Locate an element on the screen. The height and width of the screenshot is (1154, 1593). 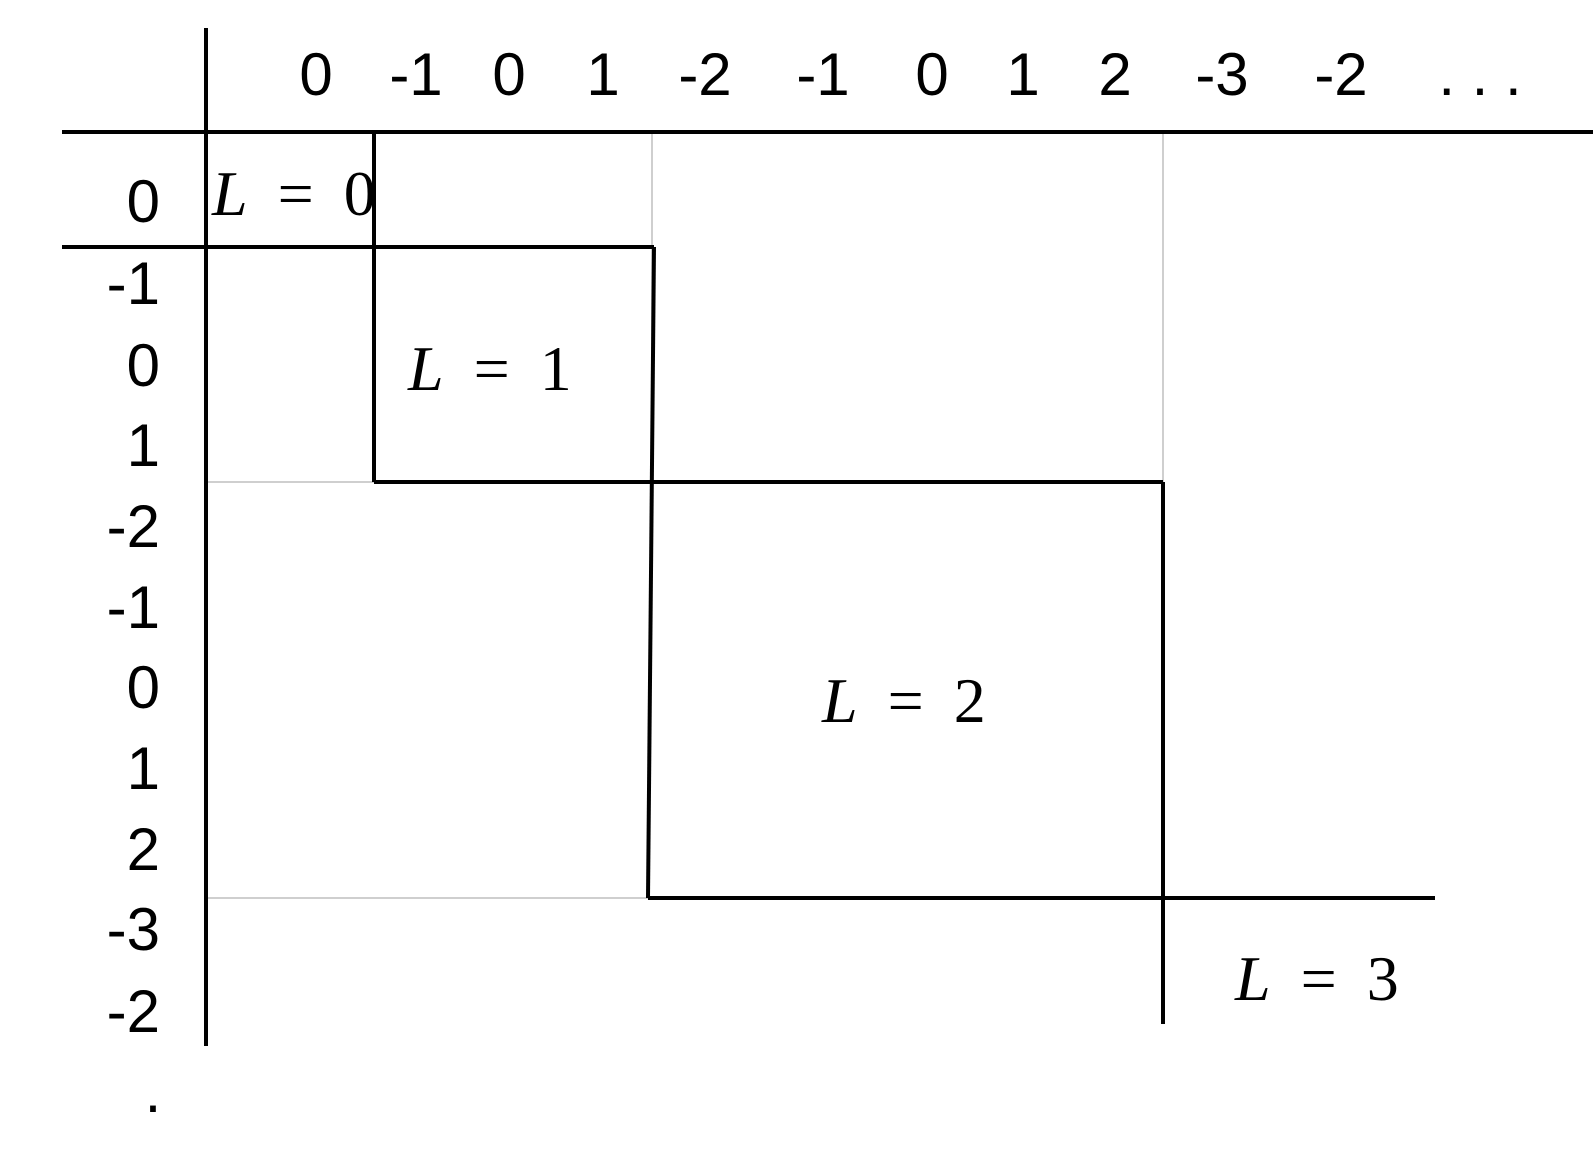
col-tick: -3 is located at coordinates (1221, 74).